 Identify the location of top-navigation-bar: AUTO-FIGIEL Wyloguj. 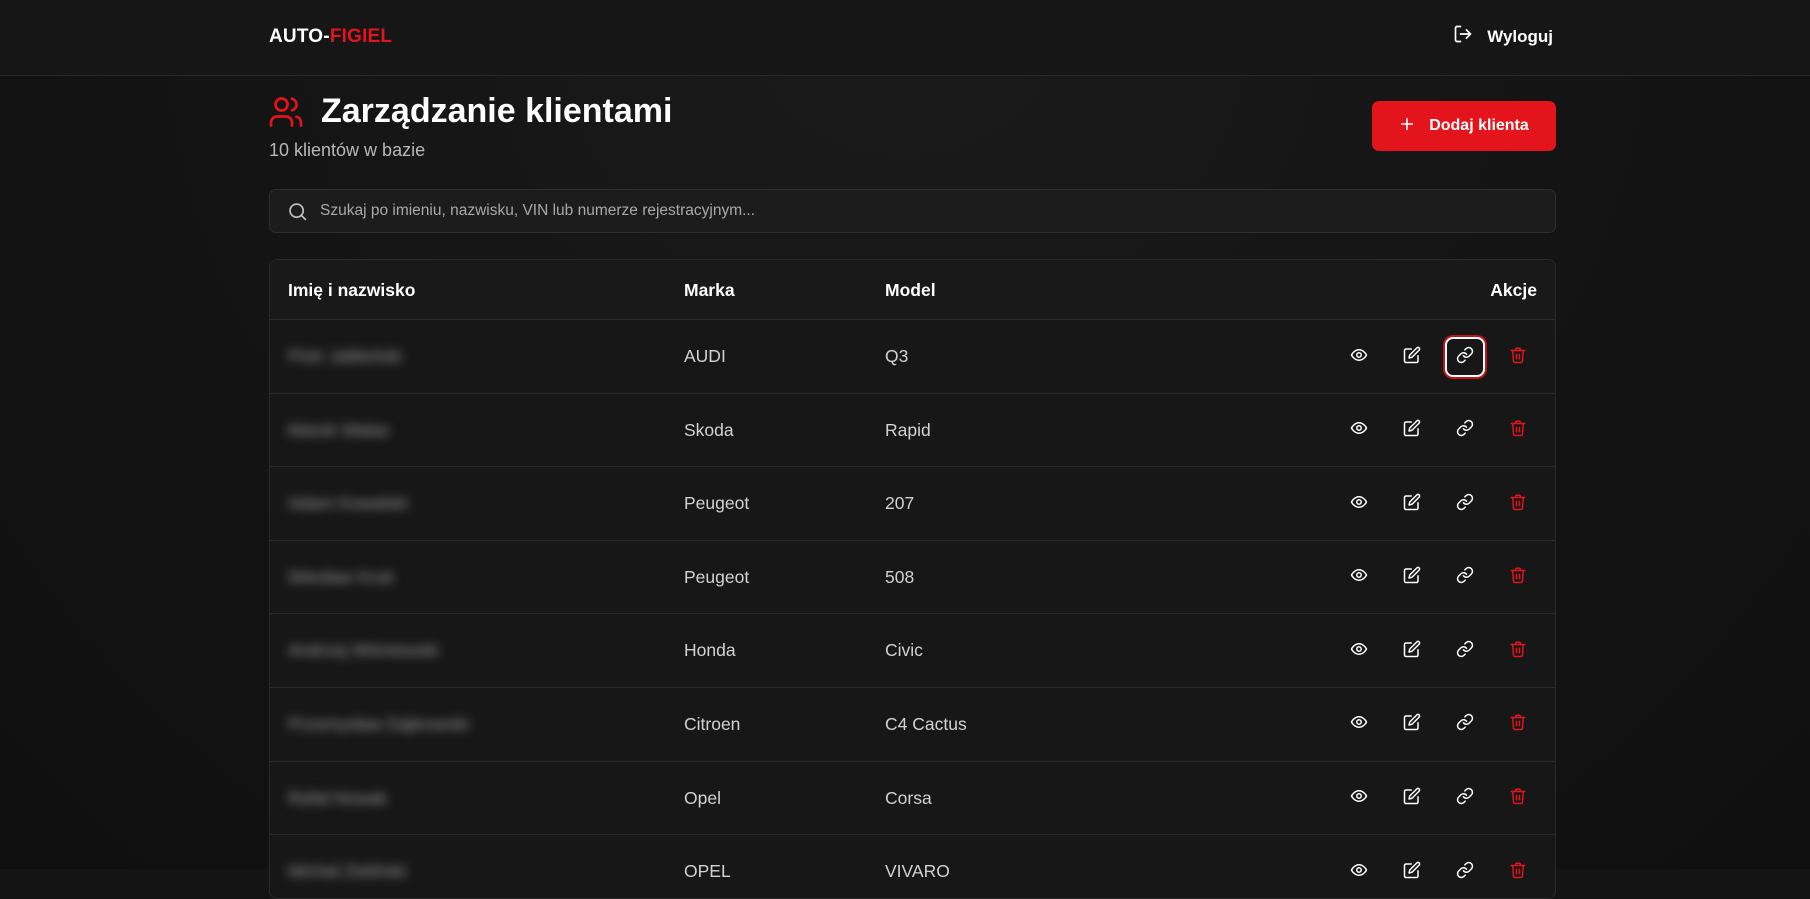
(905, 38).